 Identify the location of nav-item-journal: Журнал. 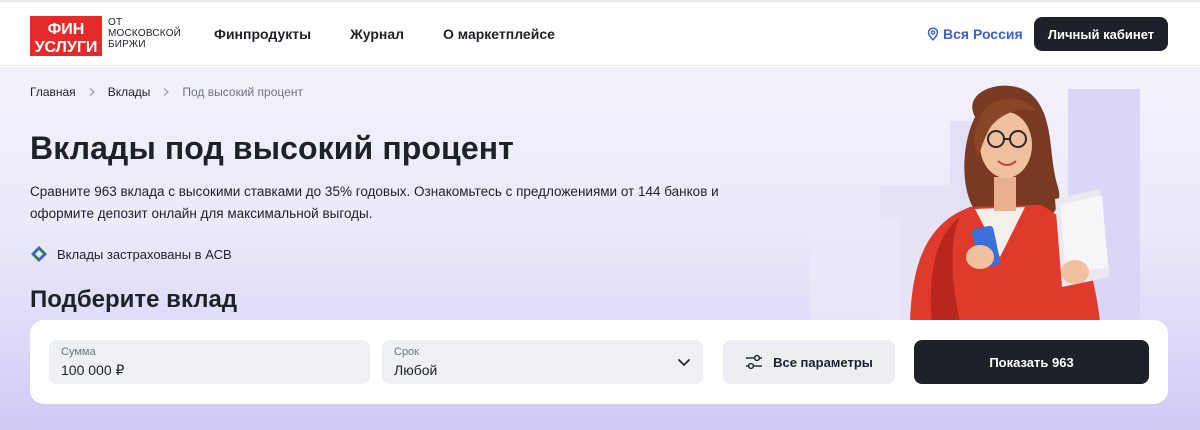
(377, 34).